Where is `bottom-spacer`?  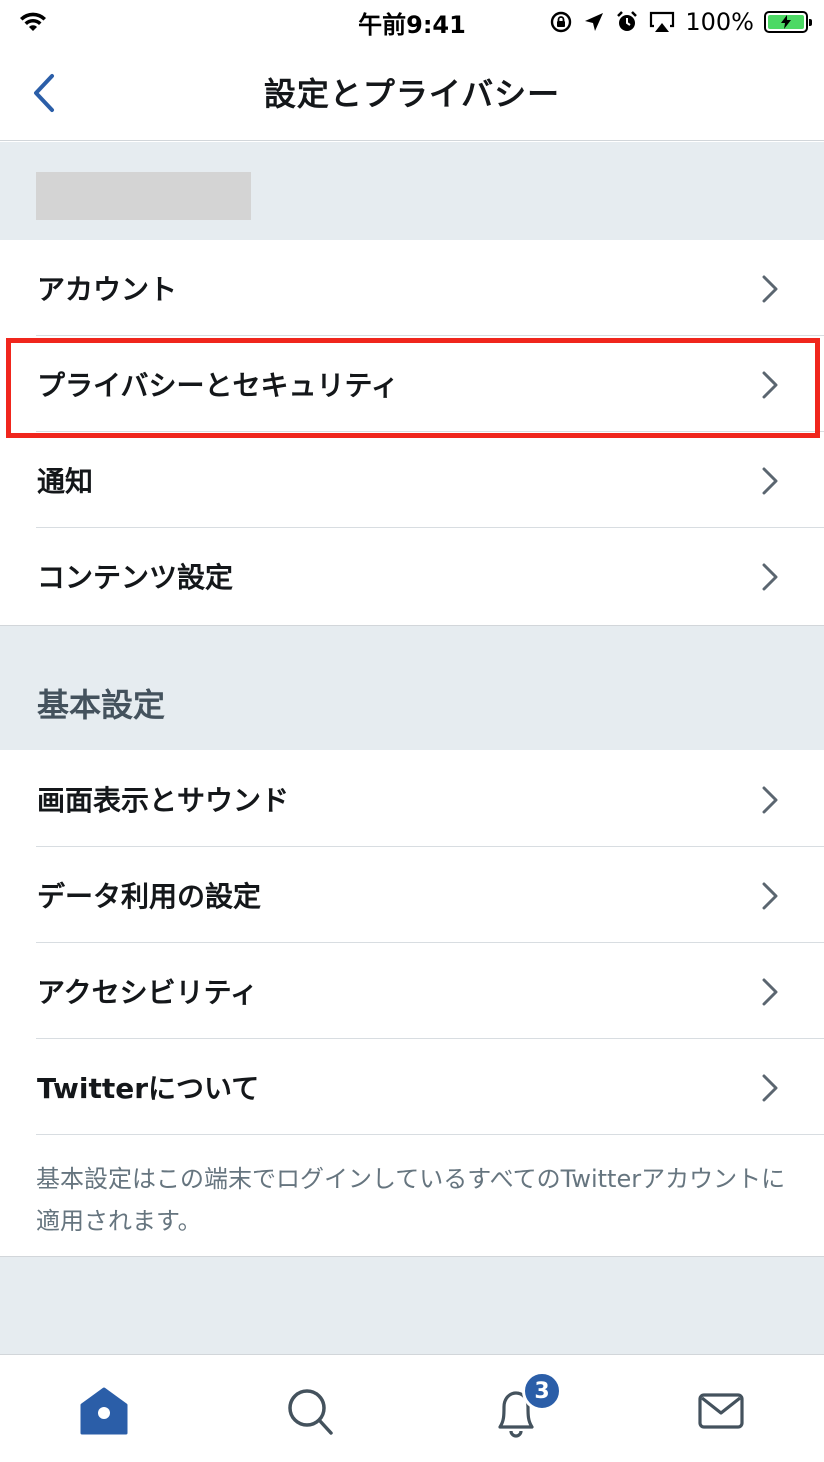 bottom-spacer is located at coordinates (412, 1305).